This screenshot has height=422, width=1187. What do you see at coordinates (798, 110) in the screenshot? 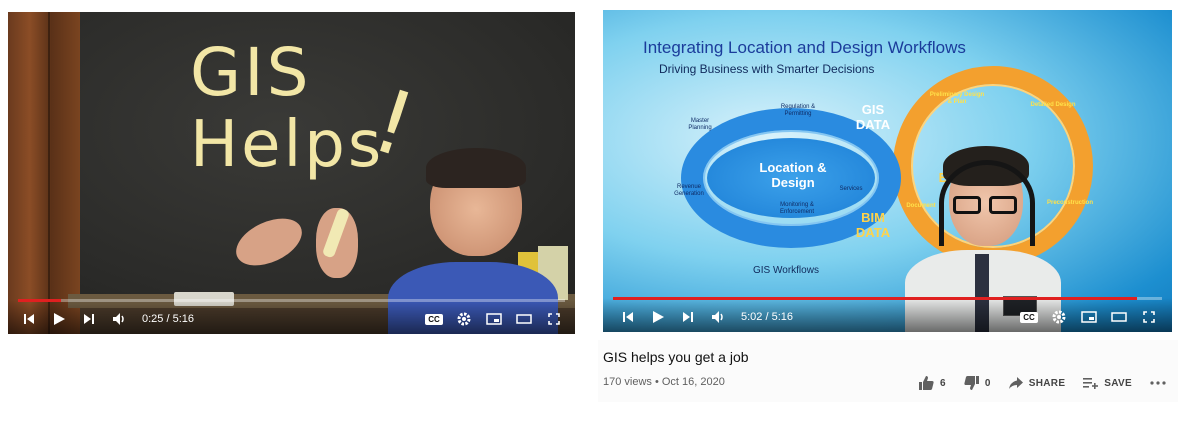
I see `label-regulation: Regulation & Permitting` at bounding box center [798, 110].